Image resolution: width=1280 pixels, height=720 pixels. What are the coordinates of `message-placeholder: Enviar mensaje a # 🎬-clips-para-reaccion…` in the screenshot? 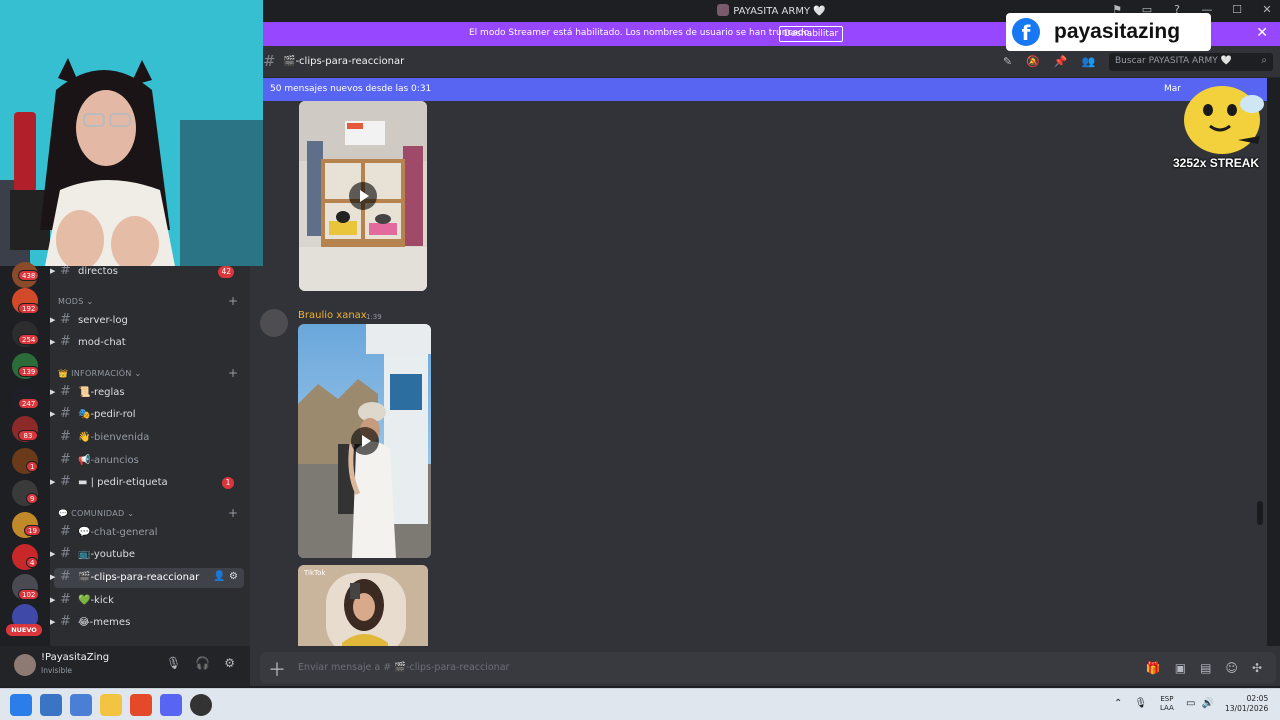 It's located at (404, 667).